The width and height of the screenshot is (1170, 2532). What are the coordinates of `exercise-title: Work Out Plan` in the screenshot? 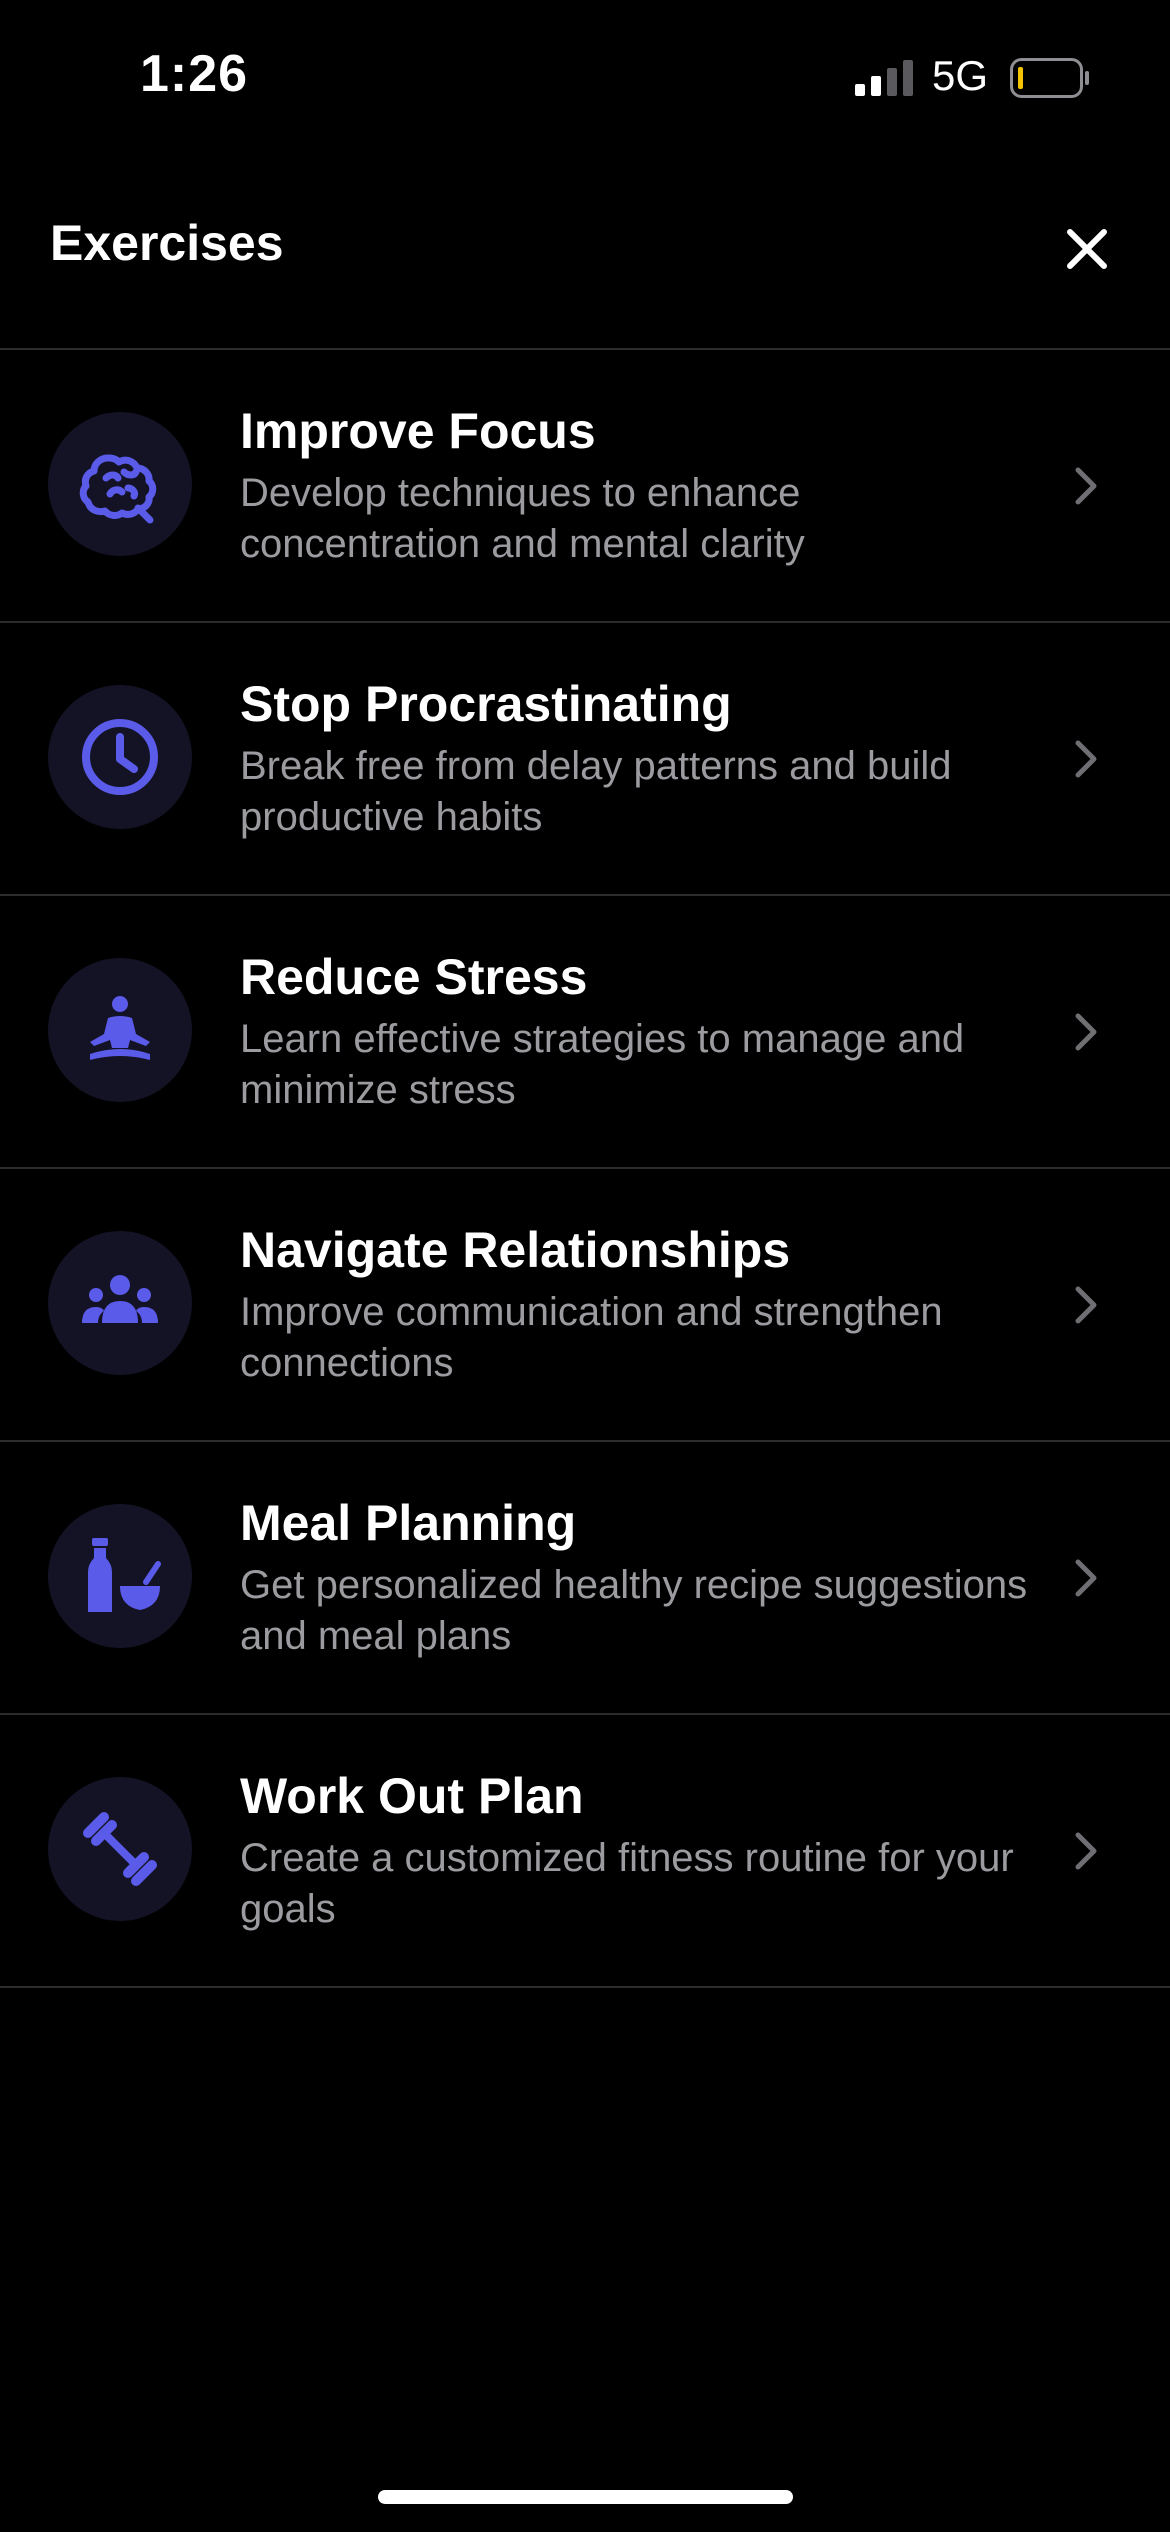 It's located at (412, 1796).